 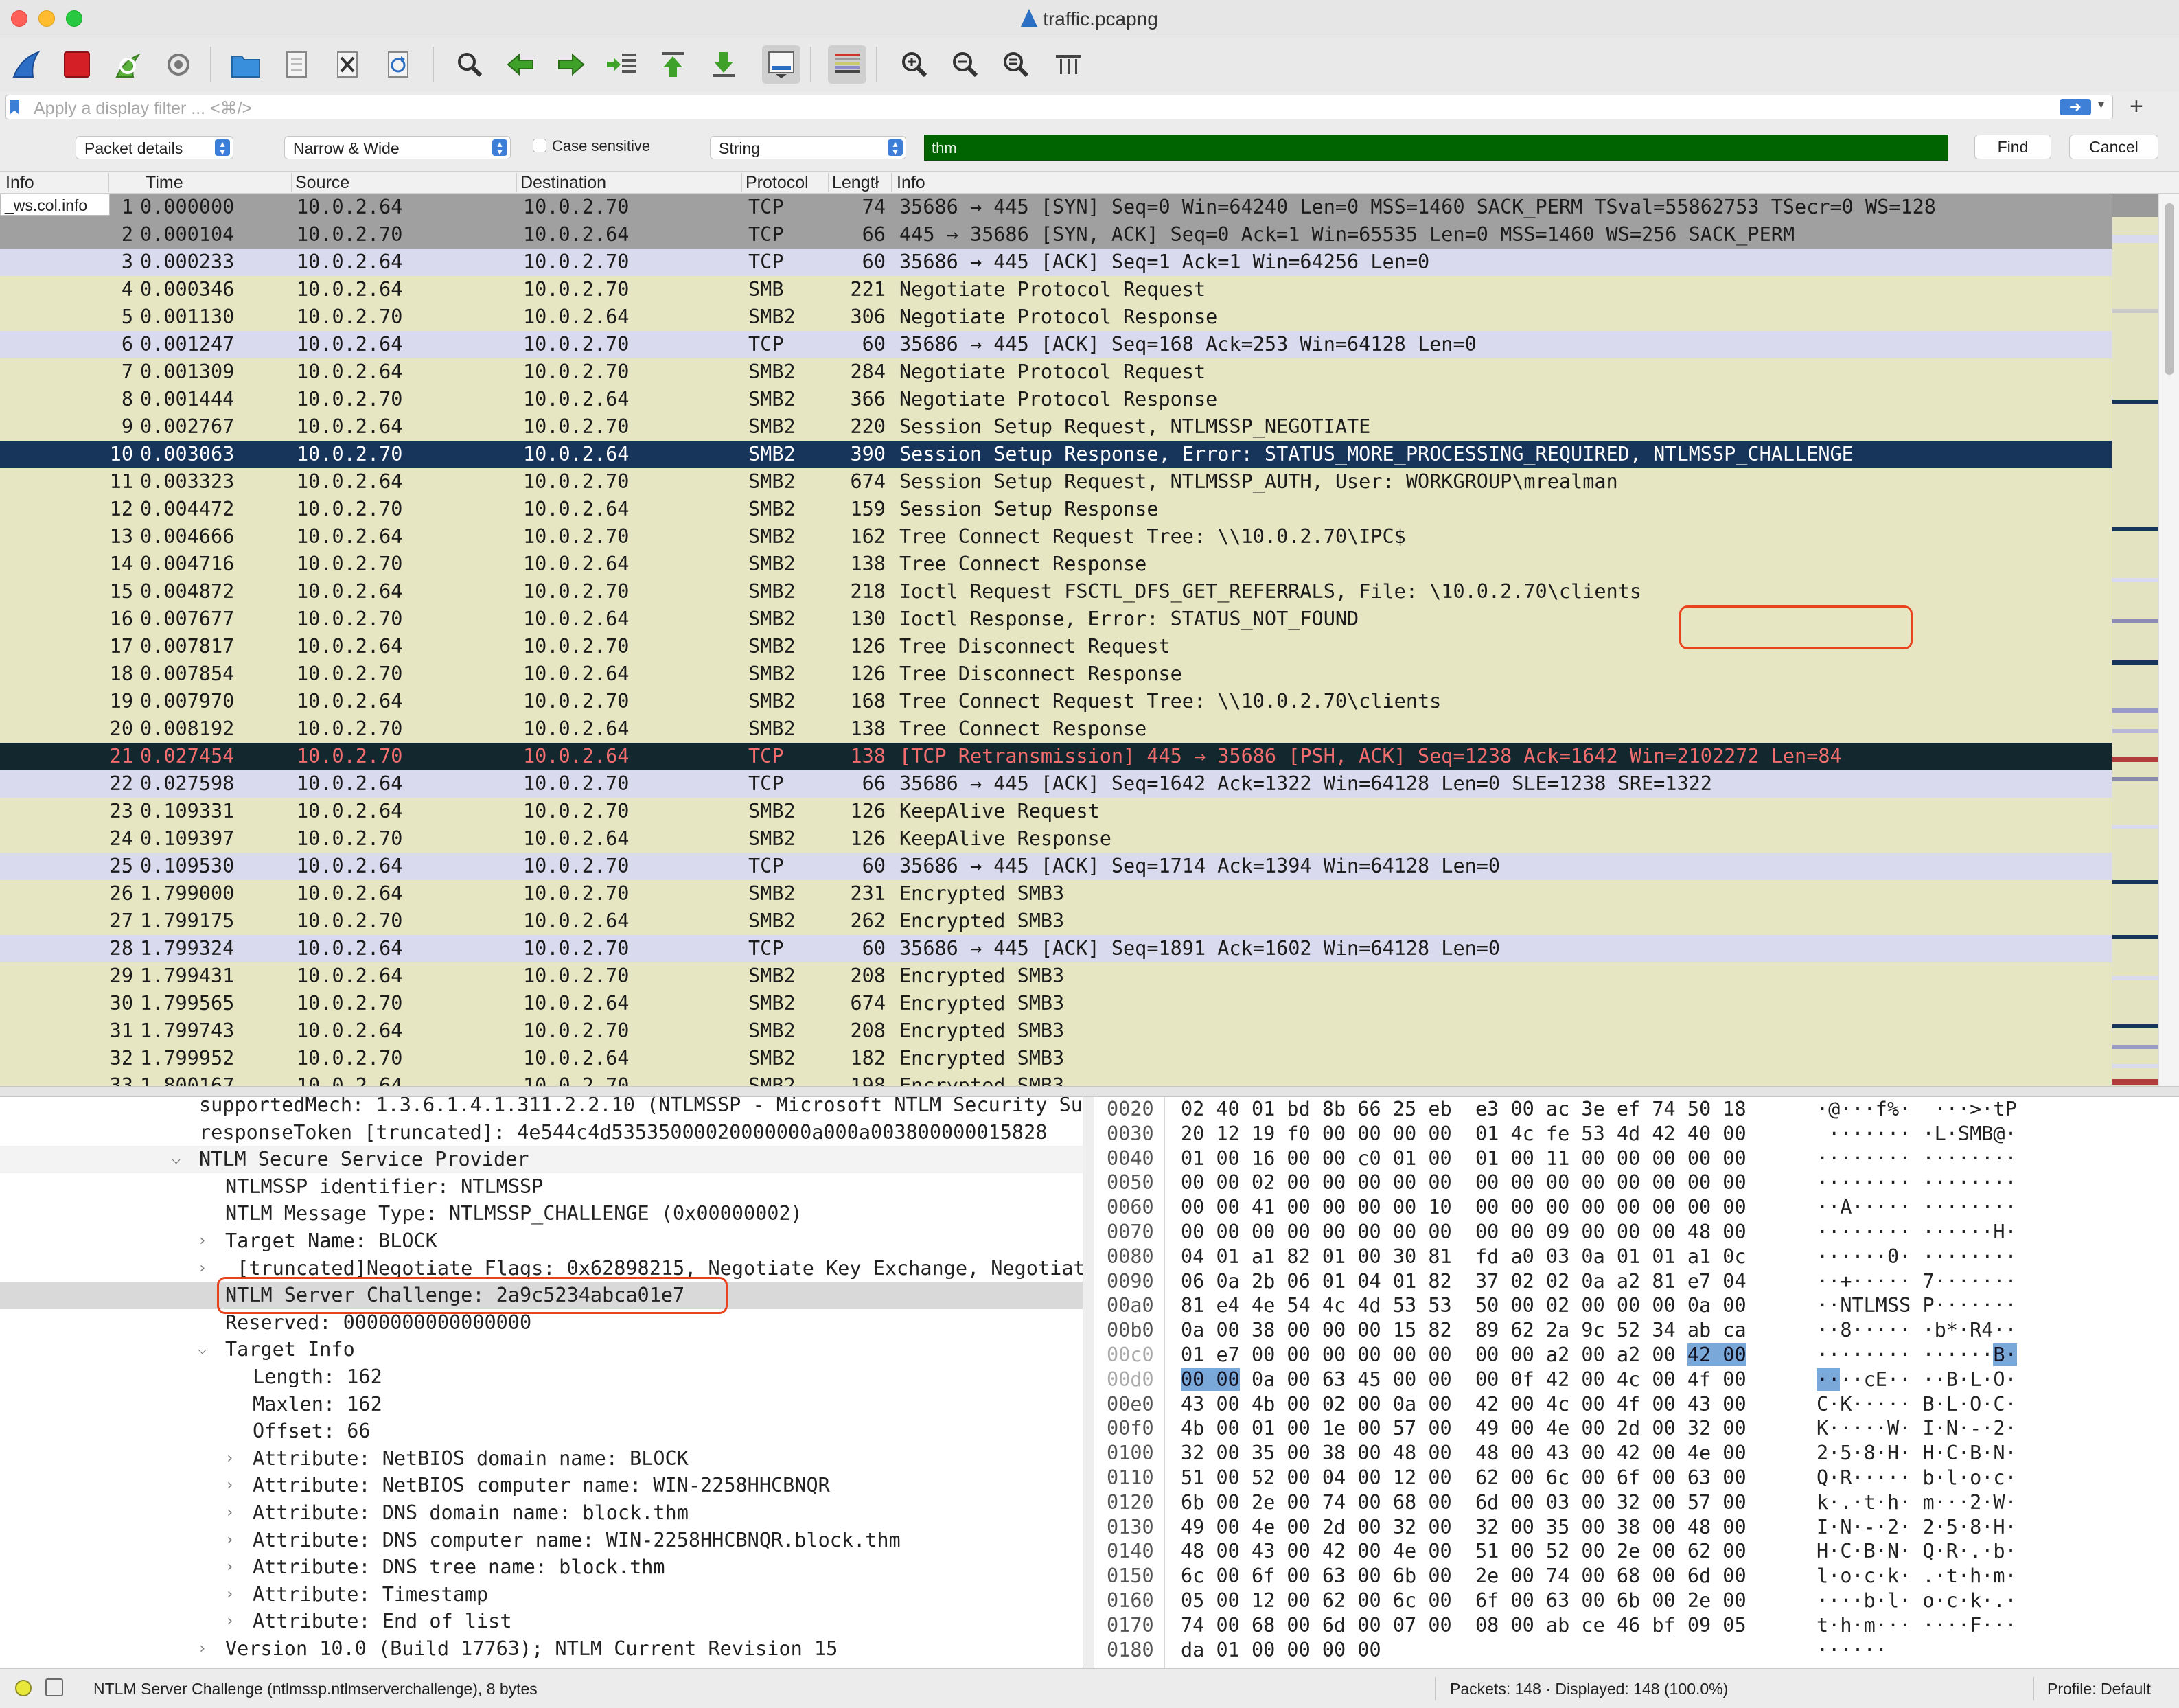 I want to click on go-forward-icon, so click(x=571, y=64).